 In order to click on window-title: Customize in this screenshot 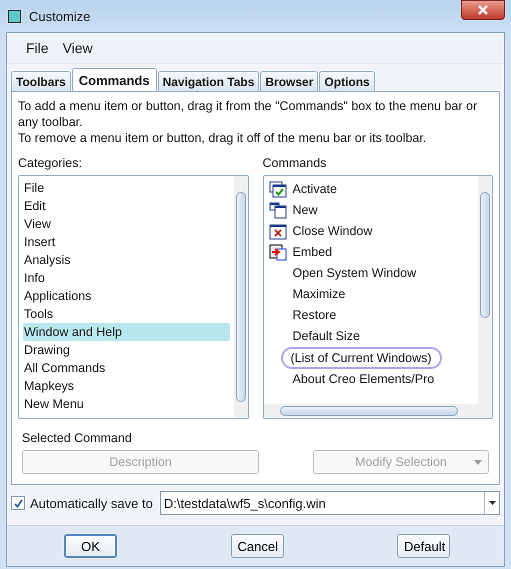, I will do `click(59, 16)`.